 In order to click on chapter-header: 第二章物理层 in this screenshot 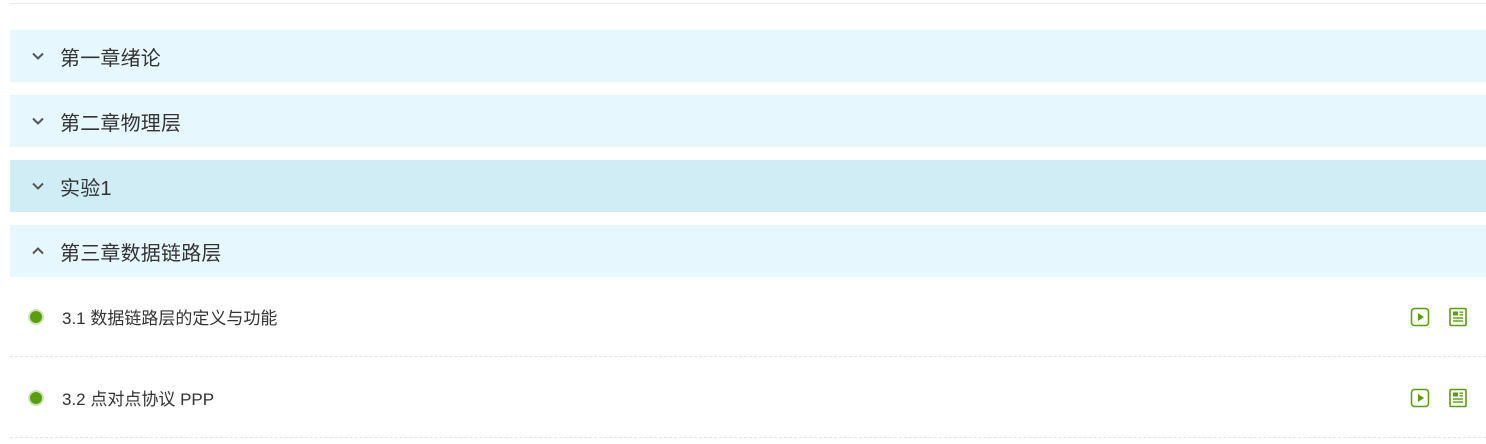, I will do `click(748, 121)`.